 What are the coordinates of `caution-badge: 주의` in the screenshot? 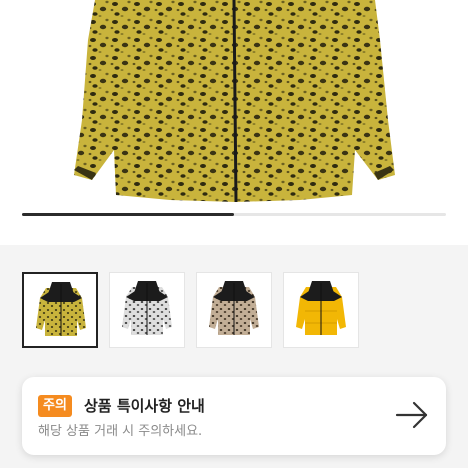 It's located at (55, 406).